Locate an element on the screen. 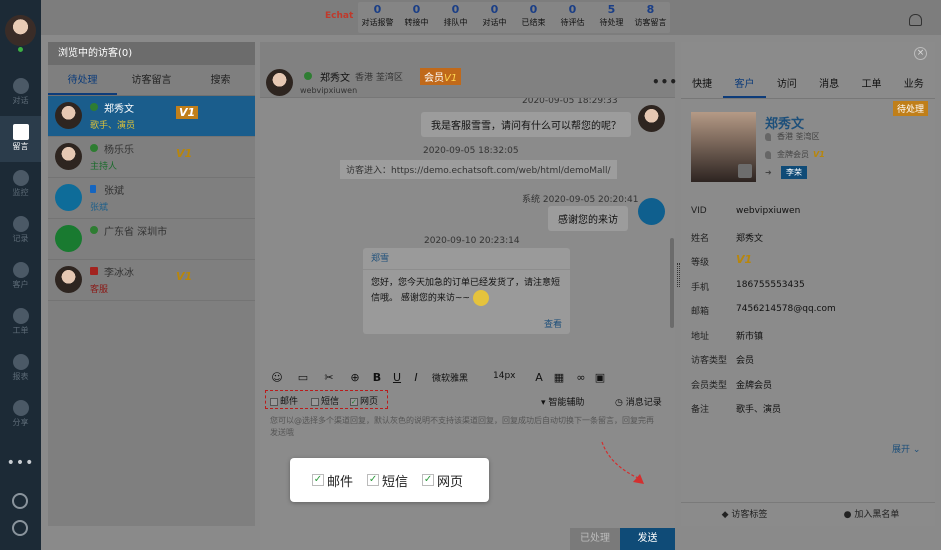 This screenshot has width=941, height=550. agent-message: 我是客服雪雪，请问有什么可以帮您的呢？ is located at coordinates (526, 124).